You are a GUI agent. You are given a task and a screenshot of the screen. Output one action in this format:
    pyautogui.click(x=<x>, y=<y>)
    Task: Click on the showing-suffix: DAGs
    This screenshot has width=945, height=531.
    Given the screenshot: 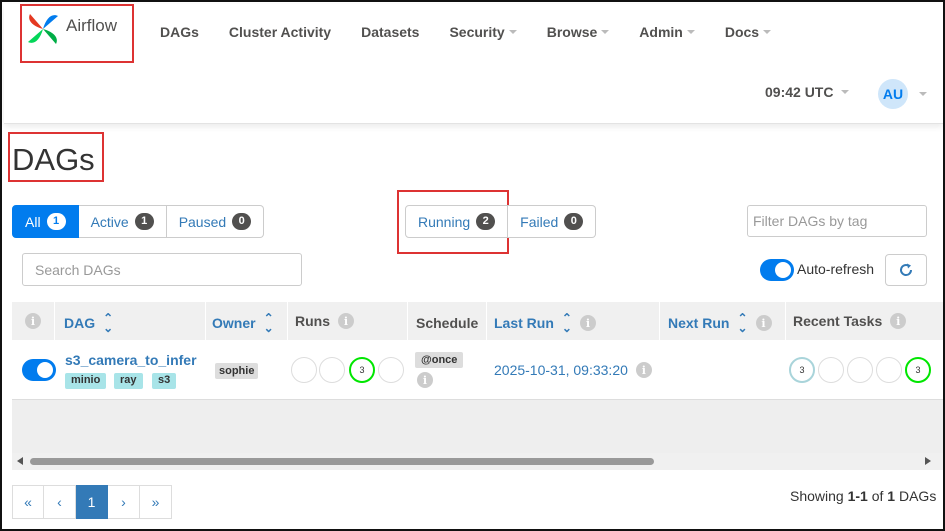 What is the action you would take?
    pyautogui.click(x=916, y=496)
    